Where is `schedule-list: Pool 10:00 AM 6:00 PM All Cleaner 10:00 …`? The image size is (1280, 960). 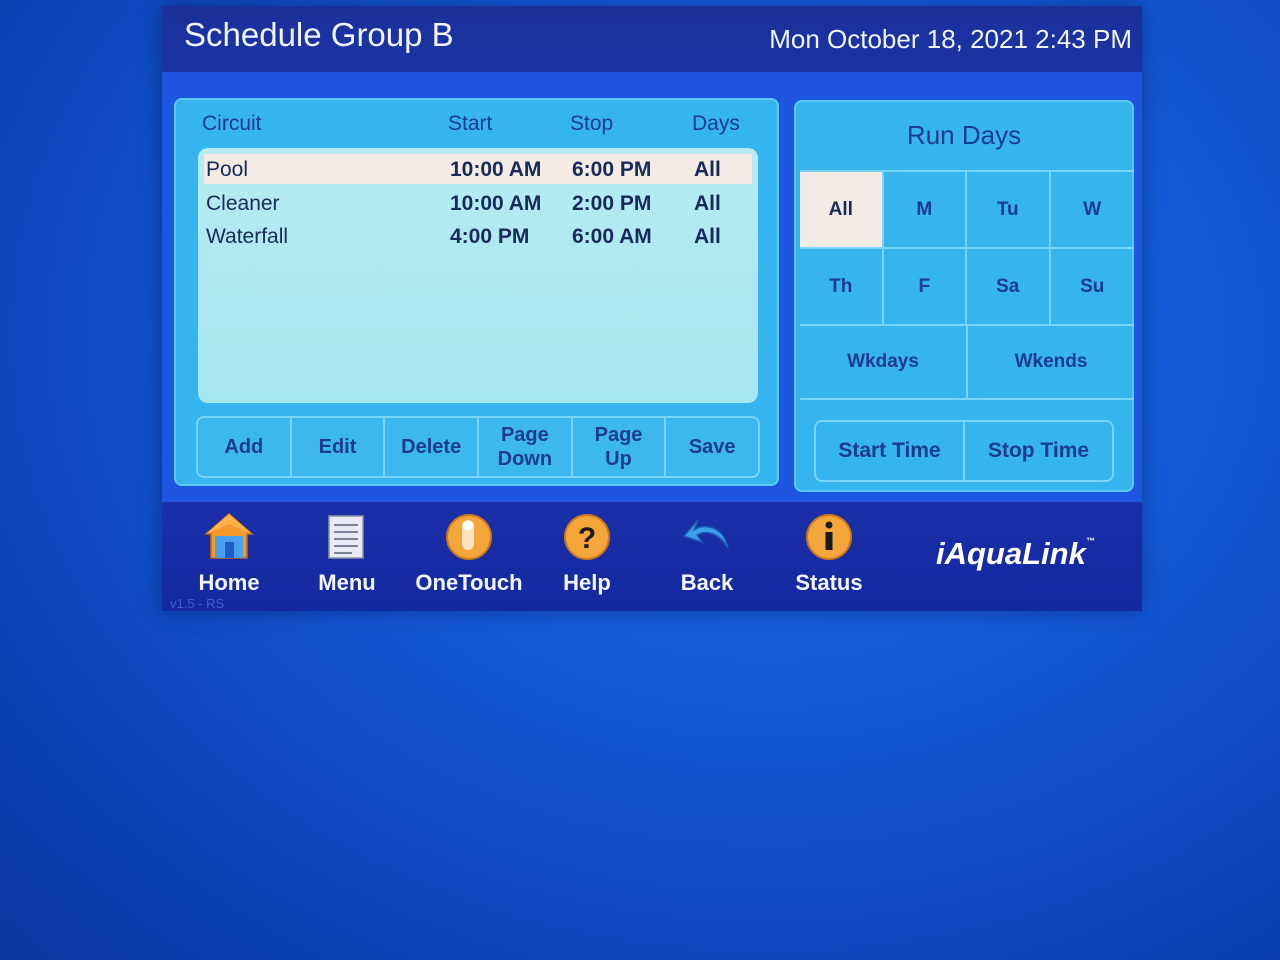
schedule-list: Pool 10:00 AM 6:00 PM All Cleaner 10:00 … is located at coordinates (478, 275).